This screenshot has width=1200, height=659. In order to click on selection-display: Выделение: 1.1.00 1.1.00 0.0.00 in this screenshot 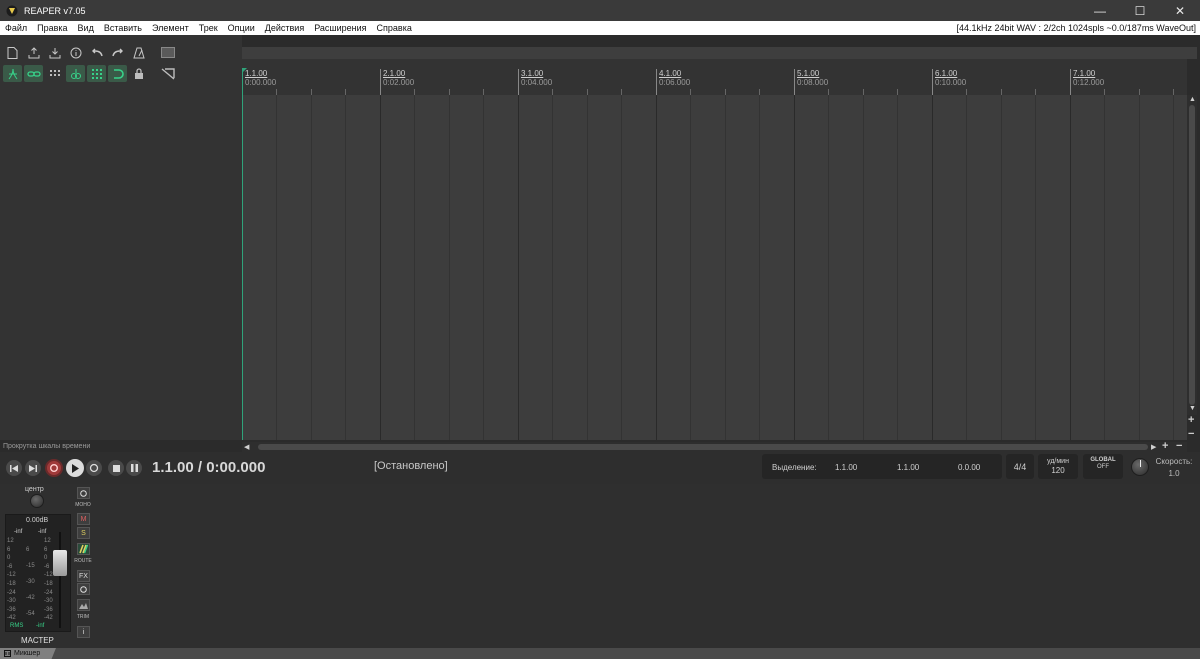, I will do `click(882, 466)`.